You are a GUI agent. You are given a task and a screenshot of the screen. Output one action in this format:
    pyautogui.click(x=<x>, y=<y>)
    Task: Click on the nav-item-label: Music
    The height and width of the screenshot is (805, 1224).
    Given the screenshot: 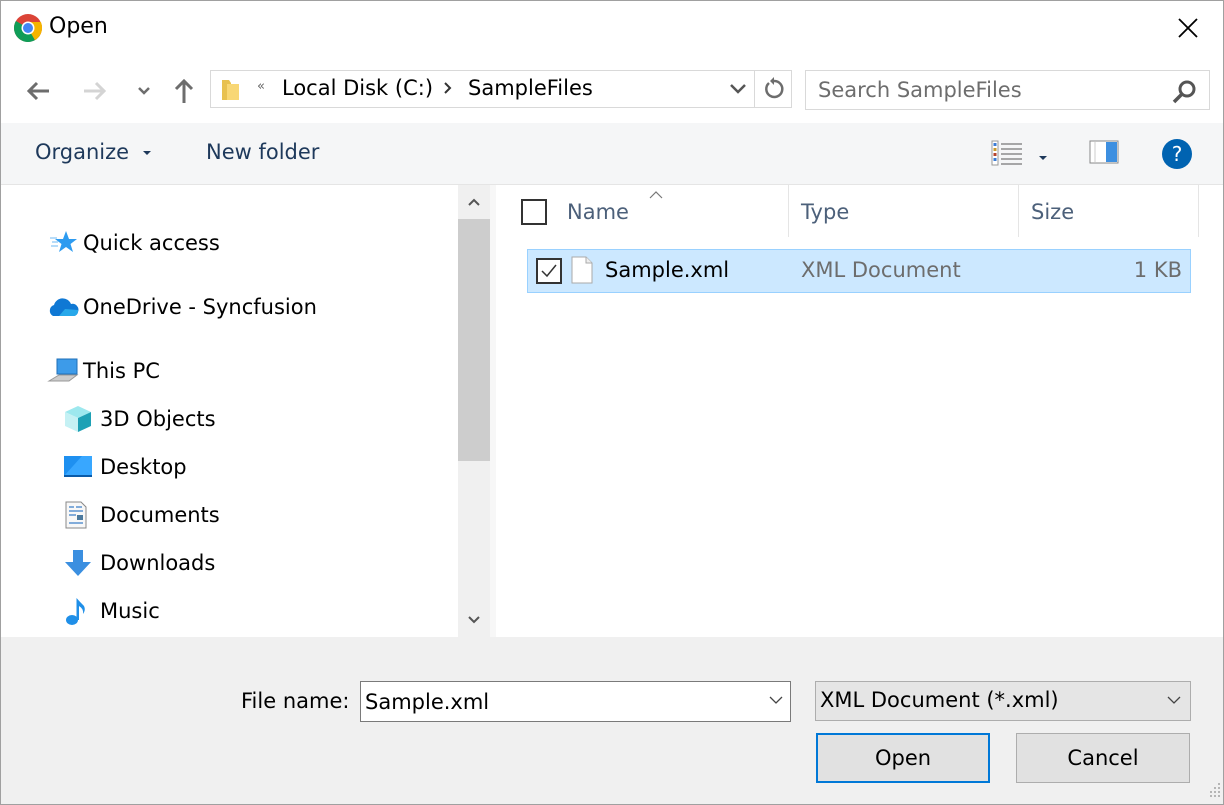 What is the action you would take?
    pyautogui.click(x=130, y=611)
    